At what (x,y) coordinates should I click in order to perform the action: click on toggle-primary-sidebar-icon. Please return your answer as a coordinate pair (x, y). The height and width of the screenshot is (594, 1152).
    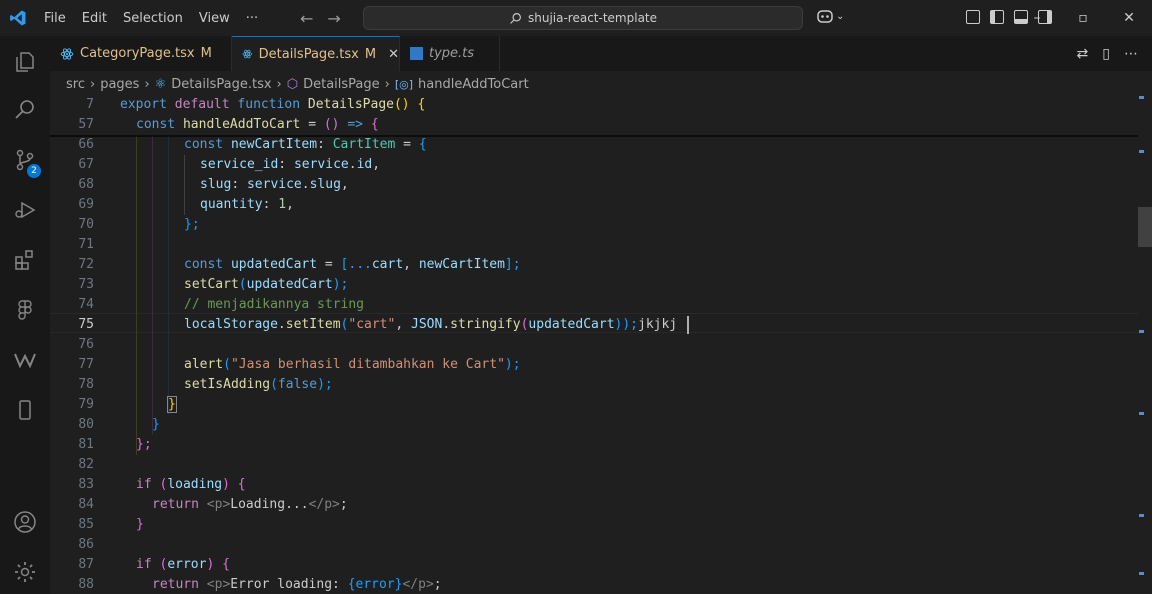
    Looking at the image, I should click on (997, 17).